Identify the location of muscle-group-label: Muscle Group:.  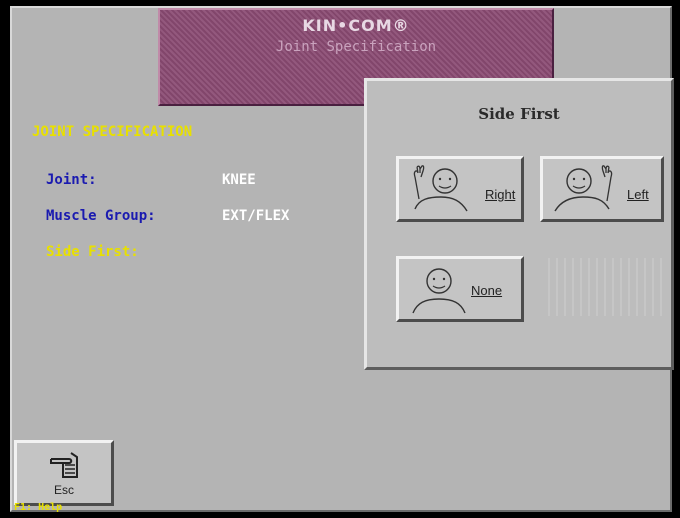
(101, 216).